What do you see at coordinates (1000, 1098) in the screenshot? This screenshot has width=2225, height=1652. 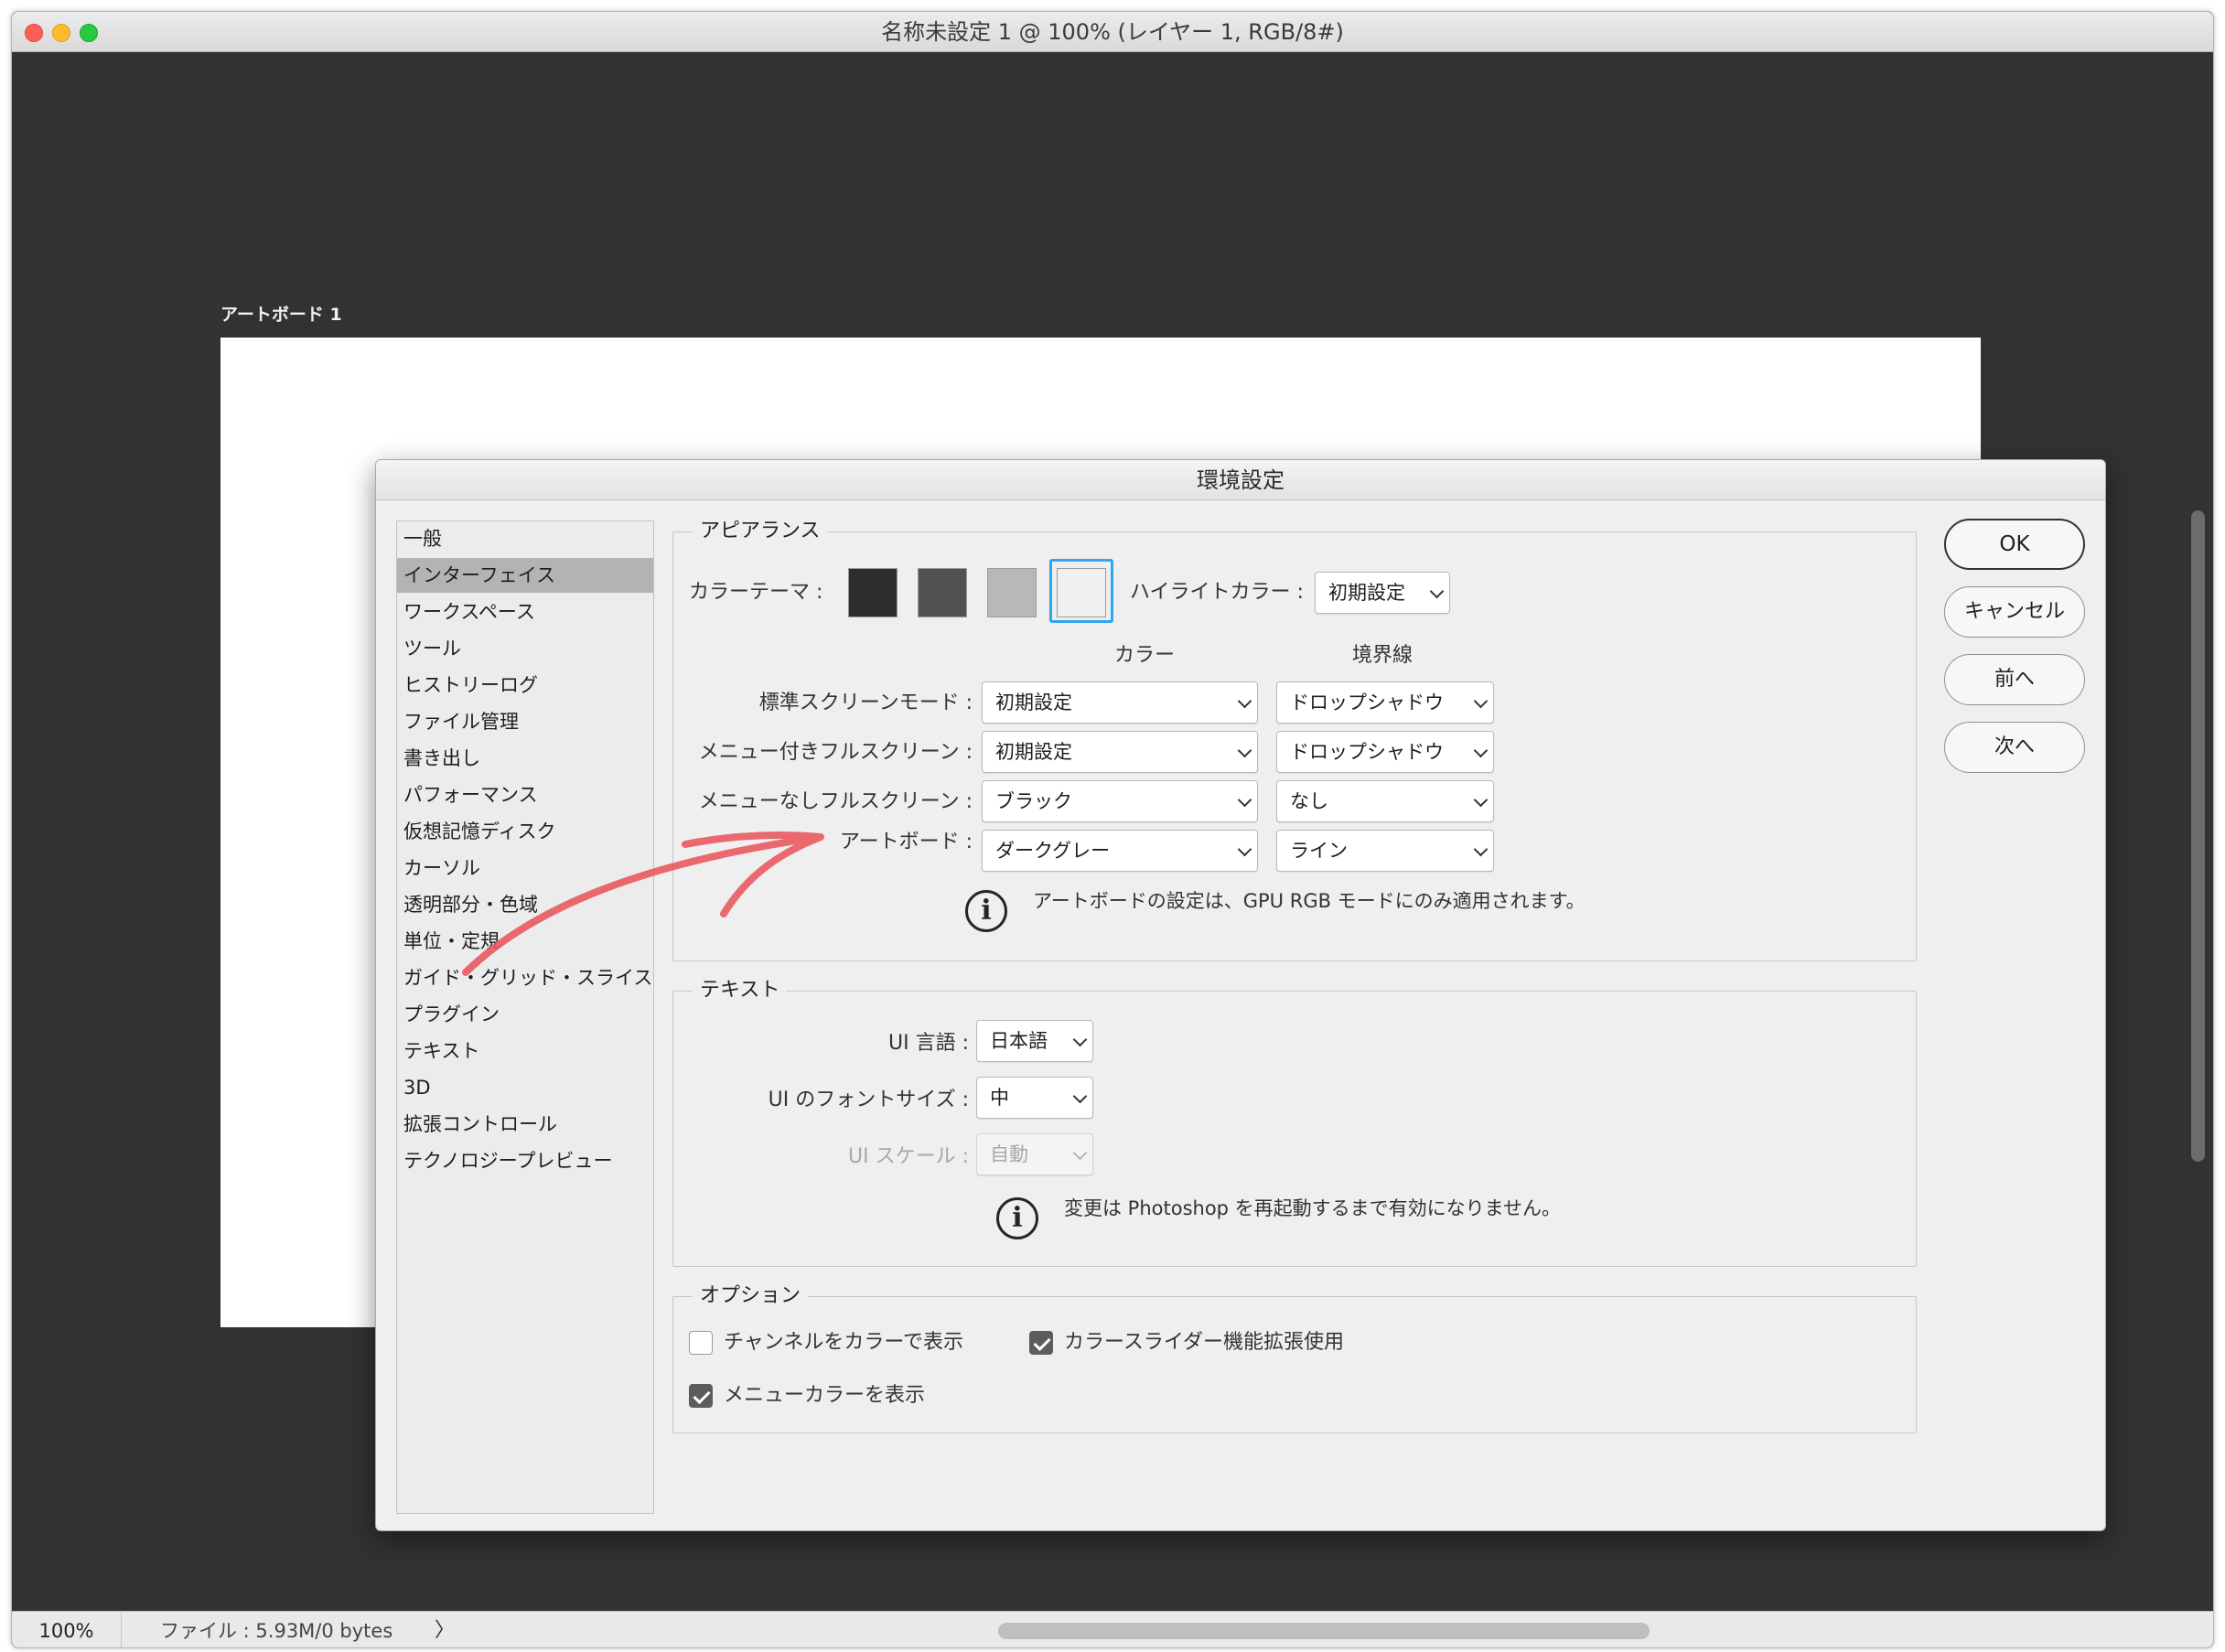 I see `select-value: 中` at bounding box center [1000, 1098].